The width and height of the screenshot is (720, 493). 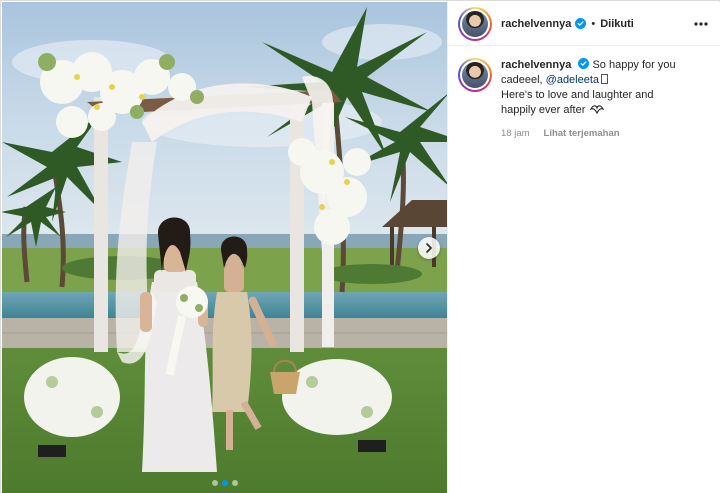 I want to click on carousel-dot-active, so click(x=224, y=483).